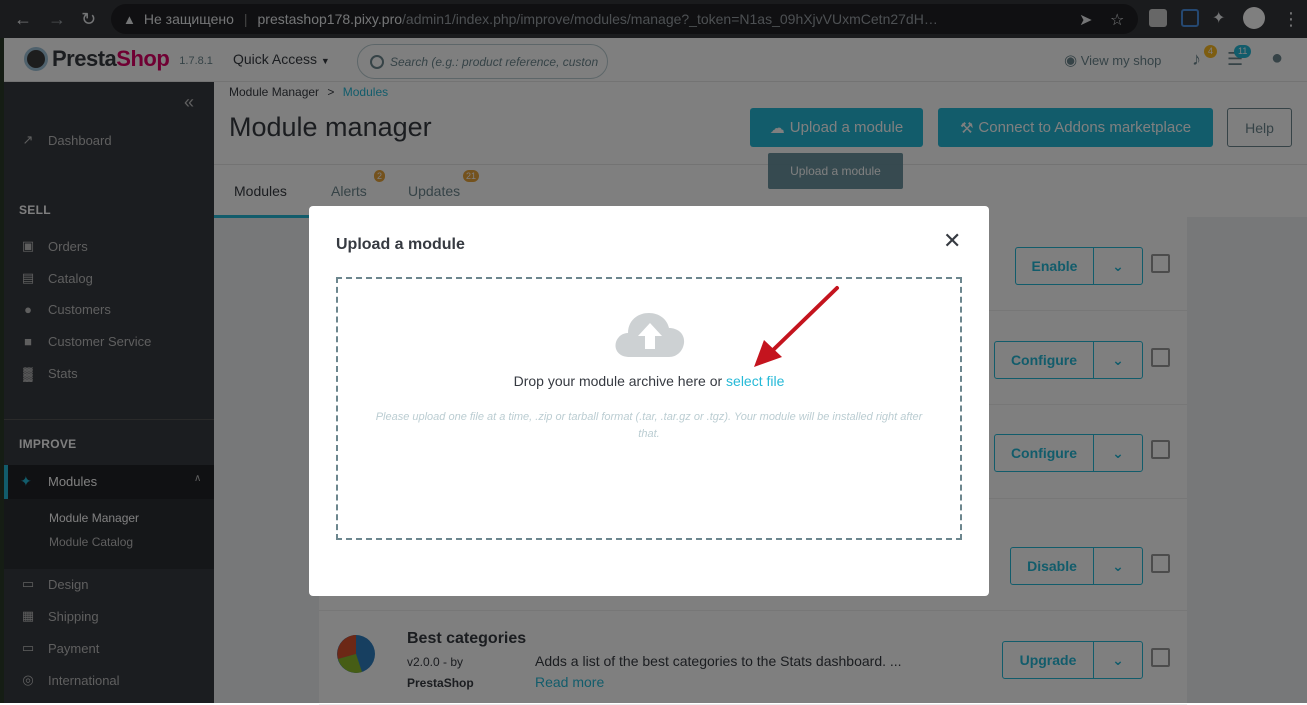 Image resolution: width=1307 pixels, height=705 pixels. I want to click on select-file-link: select file, so click(755, 381).